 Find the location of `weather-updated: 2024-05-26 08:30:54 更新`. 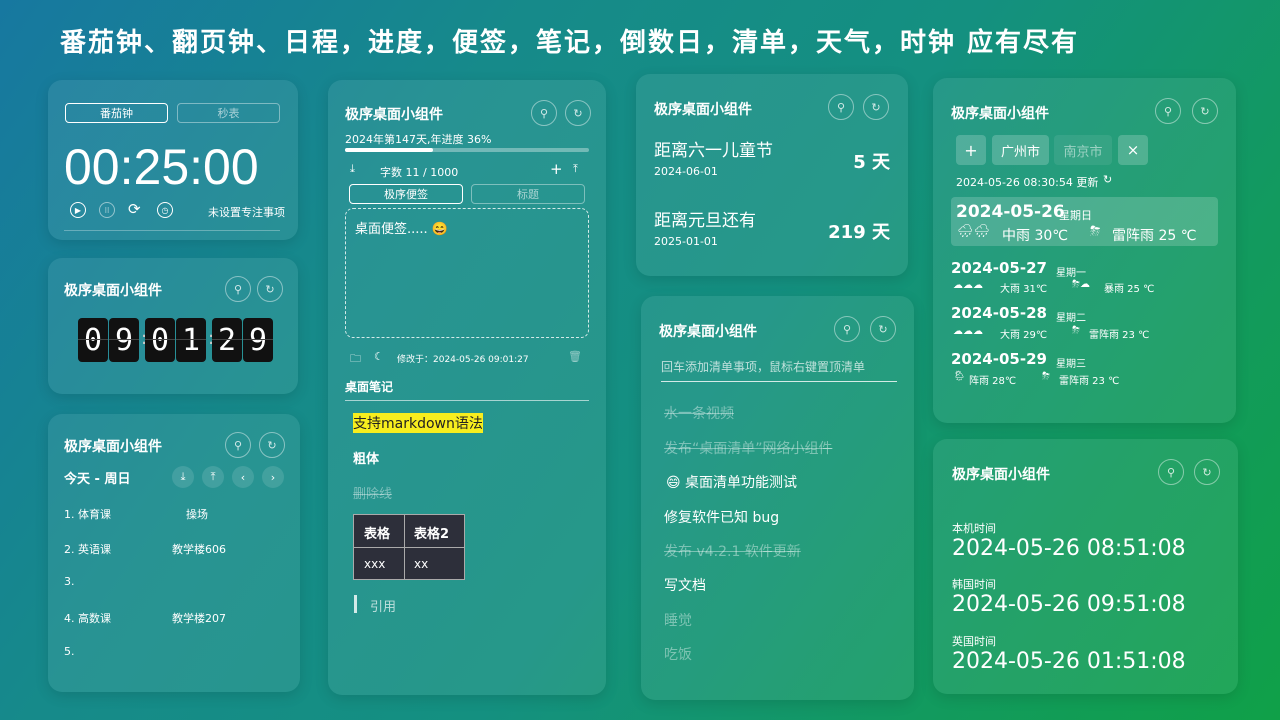

weather-updated: 2024-05-26 08:30:54 更新 is located at coordinates (1027, 182).